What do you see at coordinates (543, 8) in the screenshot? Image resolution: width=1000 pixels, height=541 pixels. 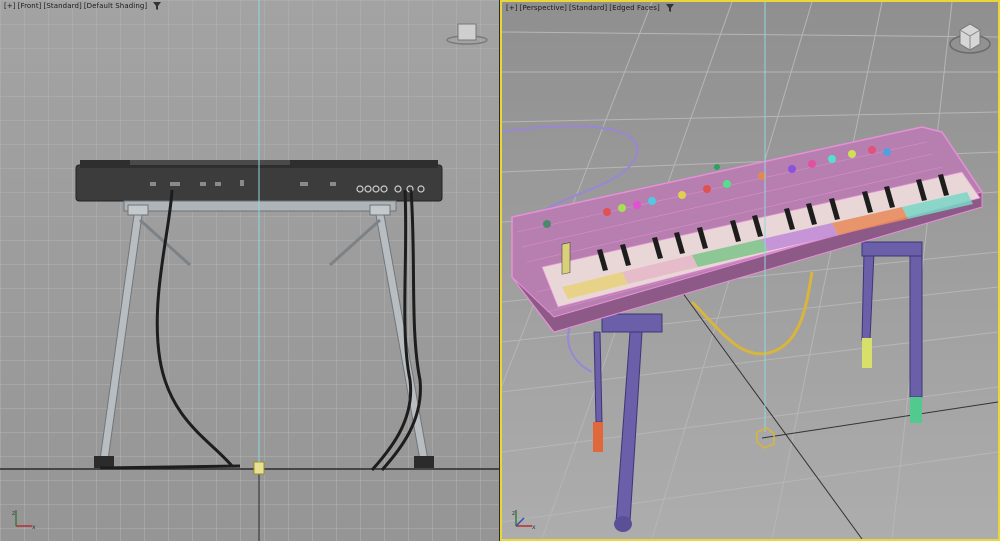 I see `viewport-point-of-view: [Perspective]` at bounding box center [543, 8].